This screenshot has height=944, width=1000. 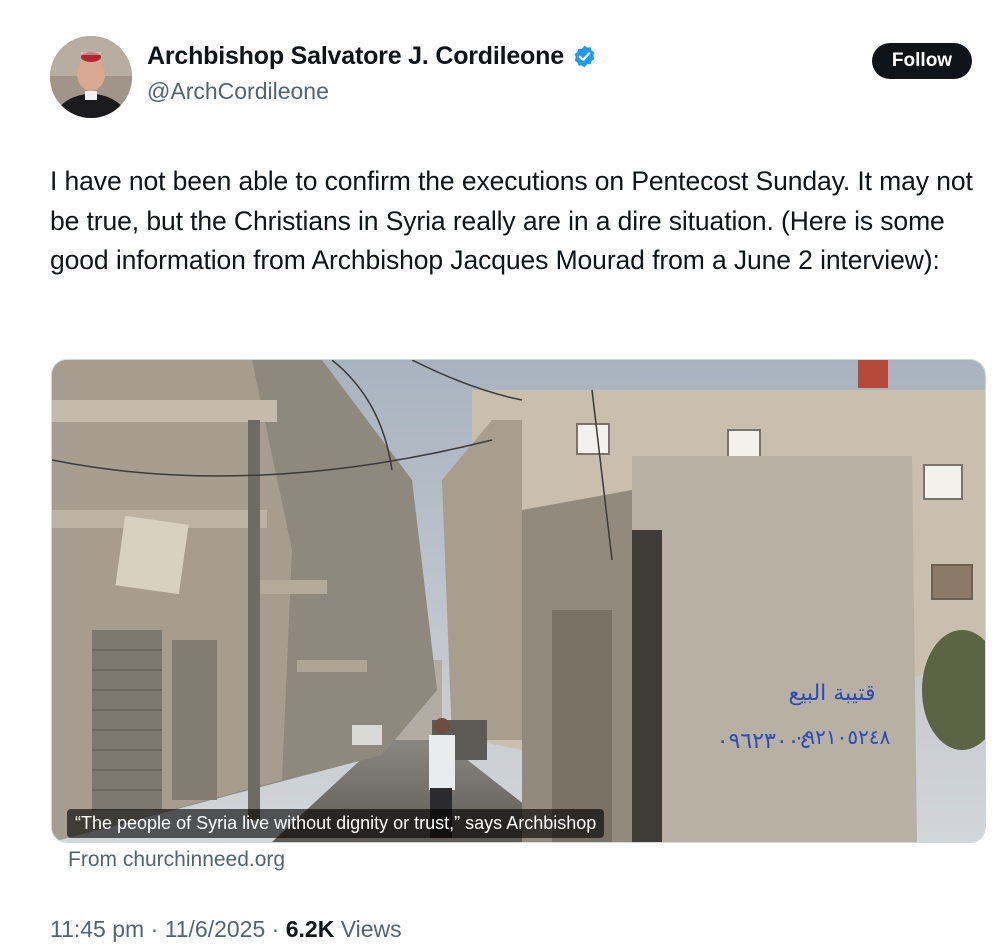 I want to click on author-avatar, so click(x=91, y=77).